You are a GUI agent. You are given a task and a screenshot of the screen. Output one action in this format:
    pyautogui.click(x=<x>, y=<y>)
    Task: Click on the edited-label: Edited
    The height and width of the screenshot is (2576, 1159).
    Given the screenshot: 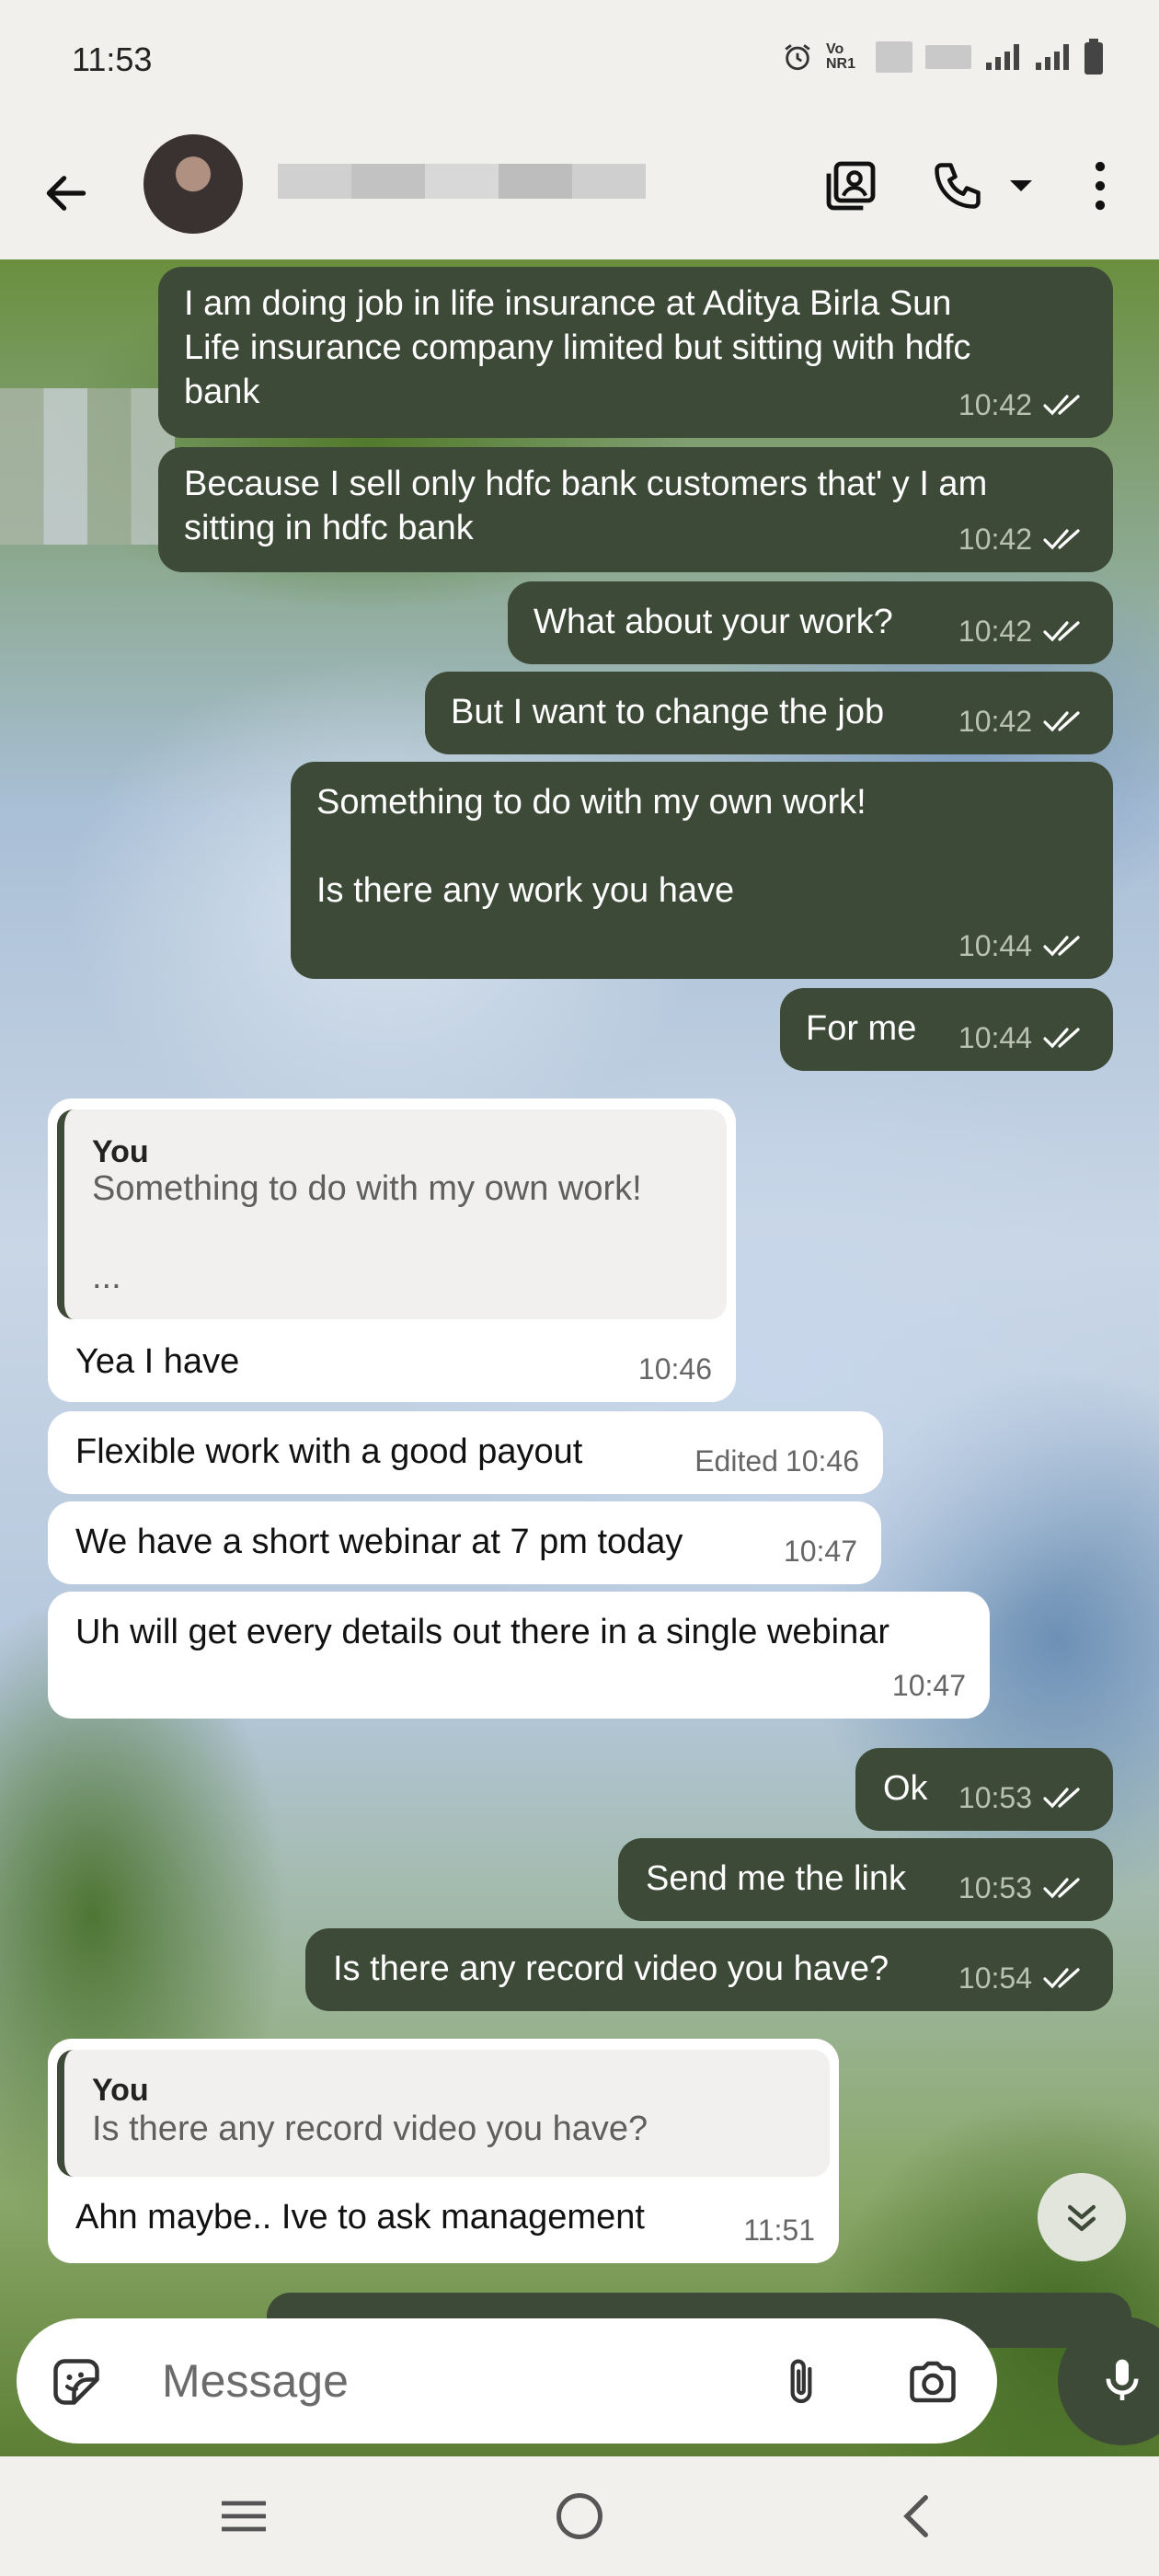 What is the action you would take?
    pyautogui.click(x=736, y=1461)
    